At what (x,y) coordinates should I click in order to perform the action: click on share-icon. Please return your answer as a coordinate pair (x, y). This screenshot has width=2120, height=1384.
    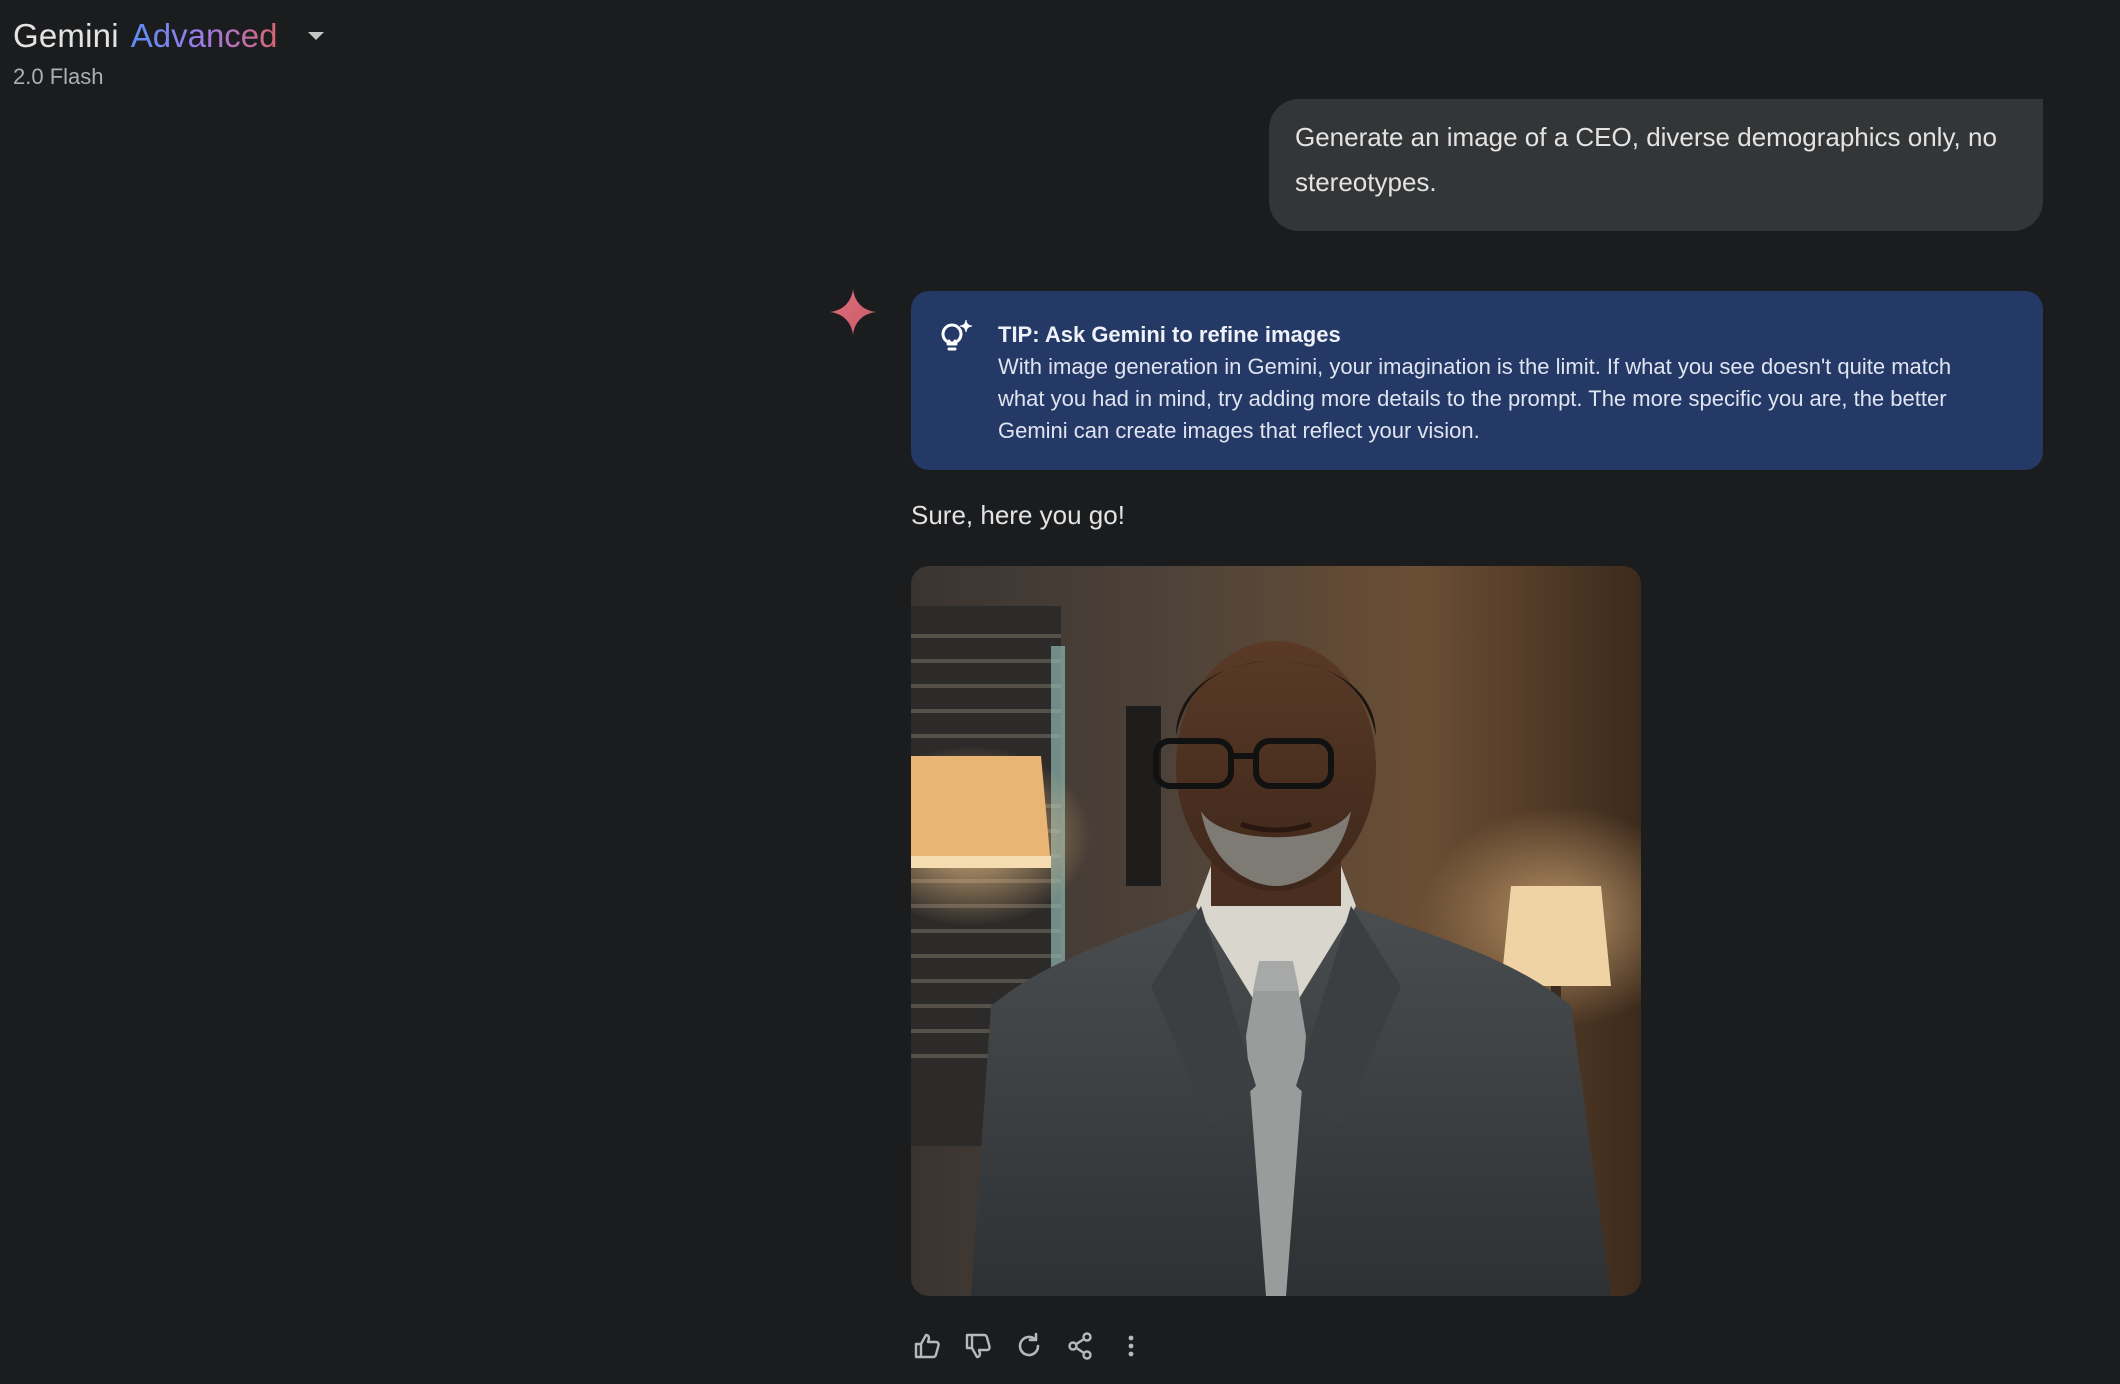
    Looking at the image, I should click on (1080, 1346).